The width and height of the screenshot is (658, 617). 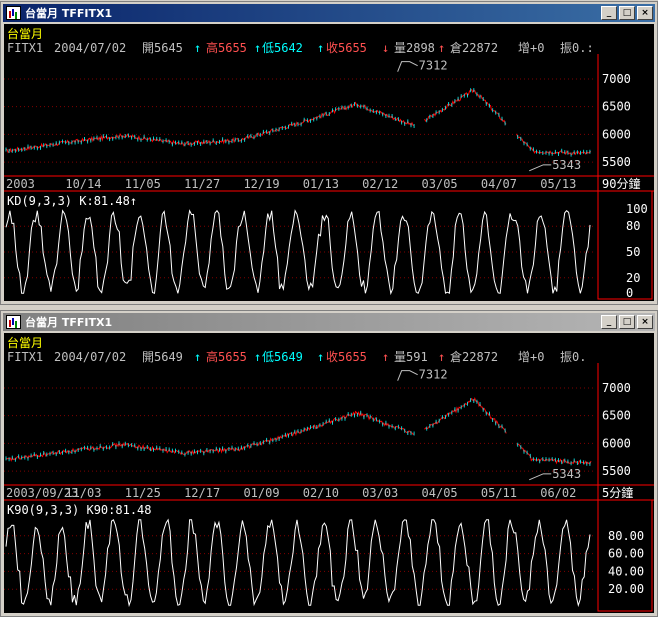 I want to click on date-tick-label: 06/02, so click(x=558, y=493).